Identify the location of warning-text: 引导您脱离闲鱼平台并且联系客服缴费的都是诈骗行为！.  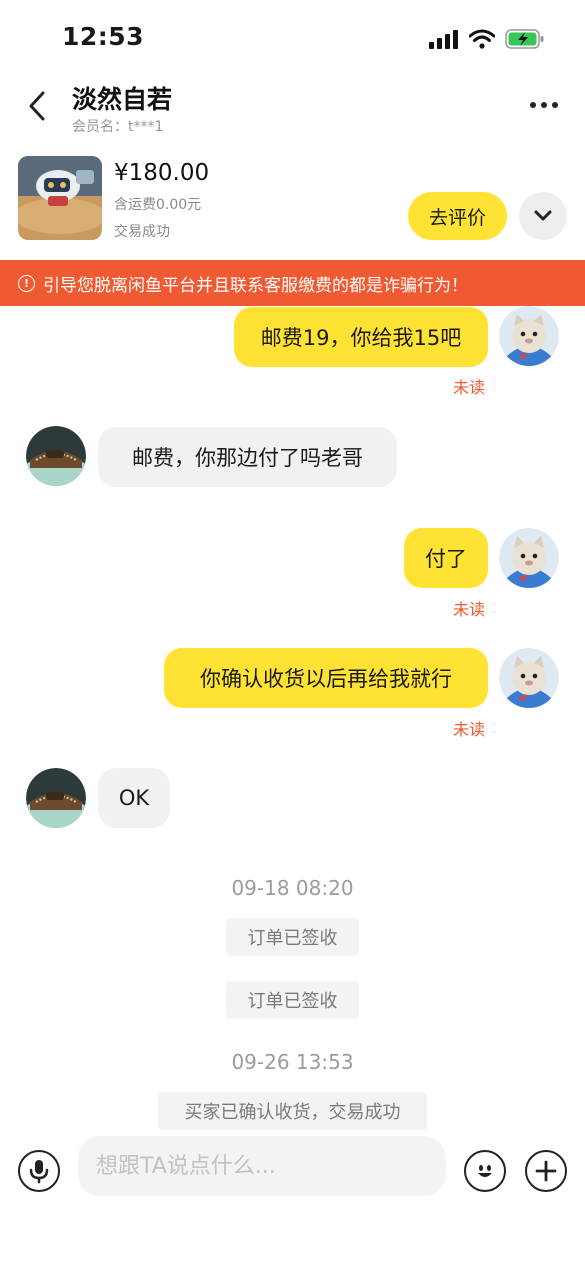
(255, 285).